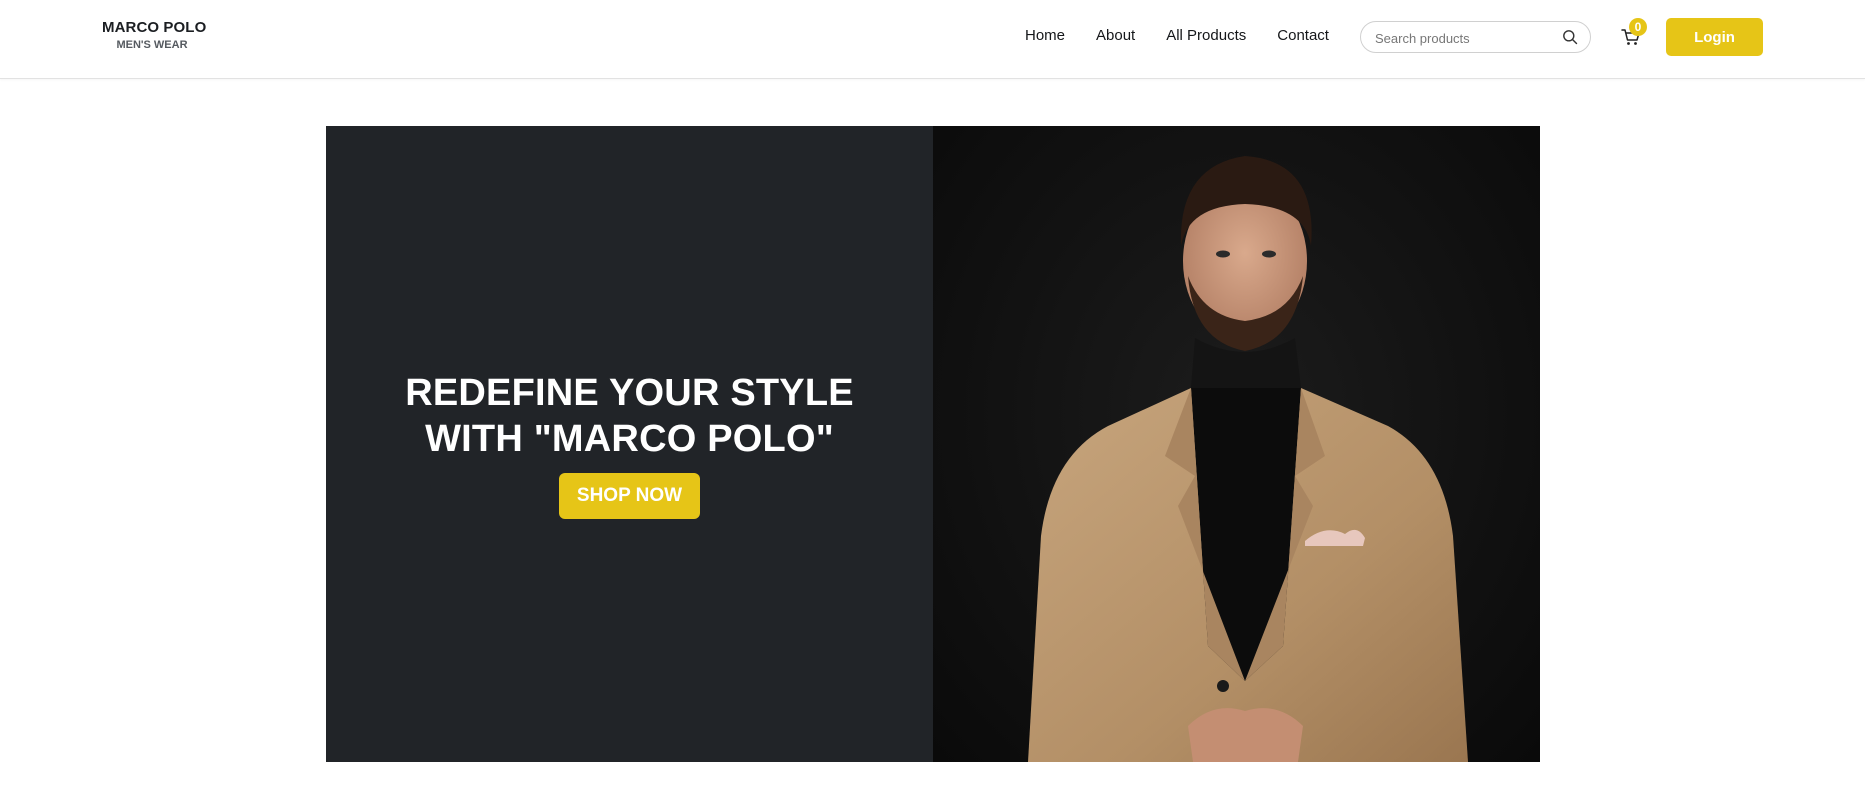 The width and height of the screenshot is (1865, 811). What do you see at coordinates (629, 496) in the screenshot?
I see `shop-now-button: SHOP NOW` at bounding box center [629, 496].